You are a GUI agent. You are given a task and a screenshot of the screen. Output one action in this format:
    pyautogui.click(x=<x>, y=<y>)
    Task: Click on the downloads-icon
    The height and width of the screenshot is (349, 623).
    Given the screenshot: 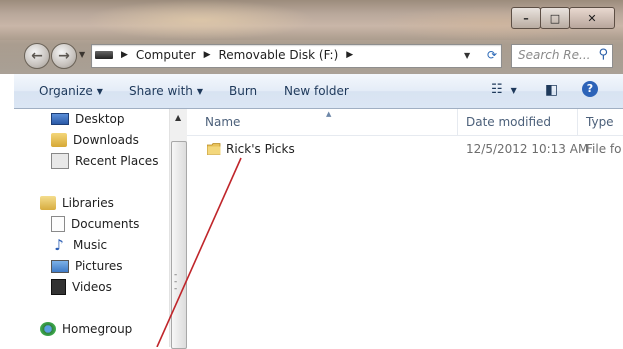 What is the action you would take?
    pyautogui.click(x=59, y=140)
    